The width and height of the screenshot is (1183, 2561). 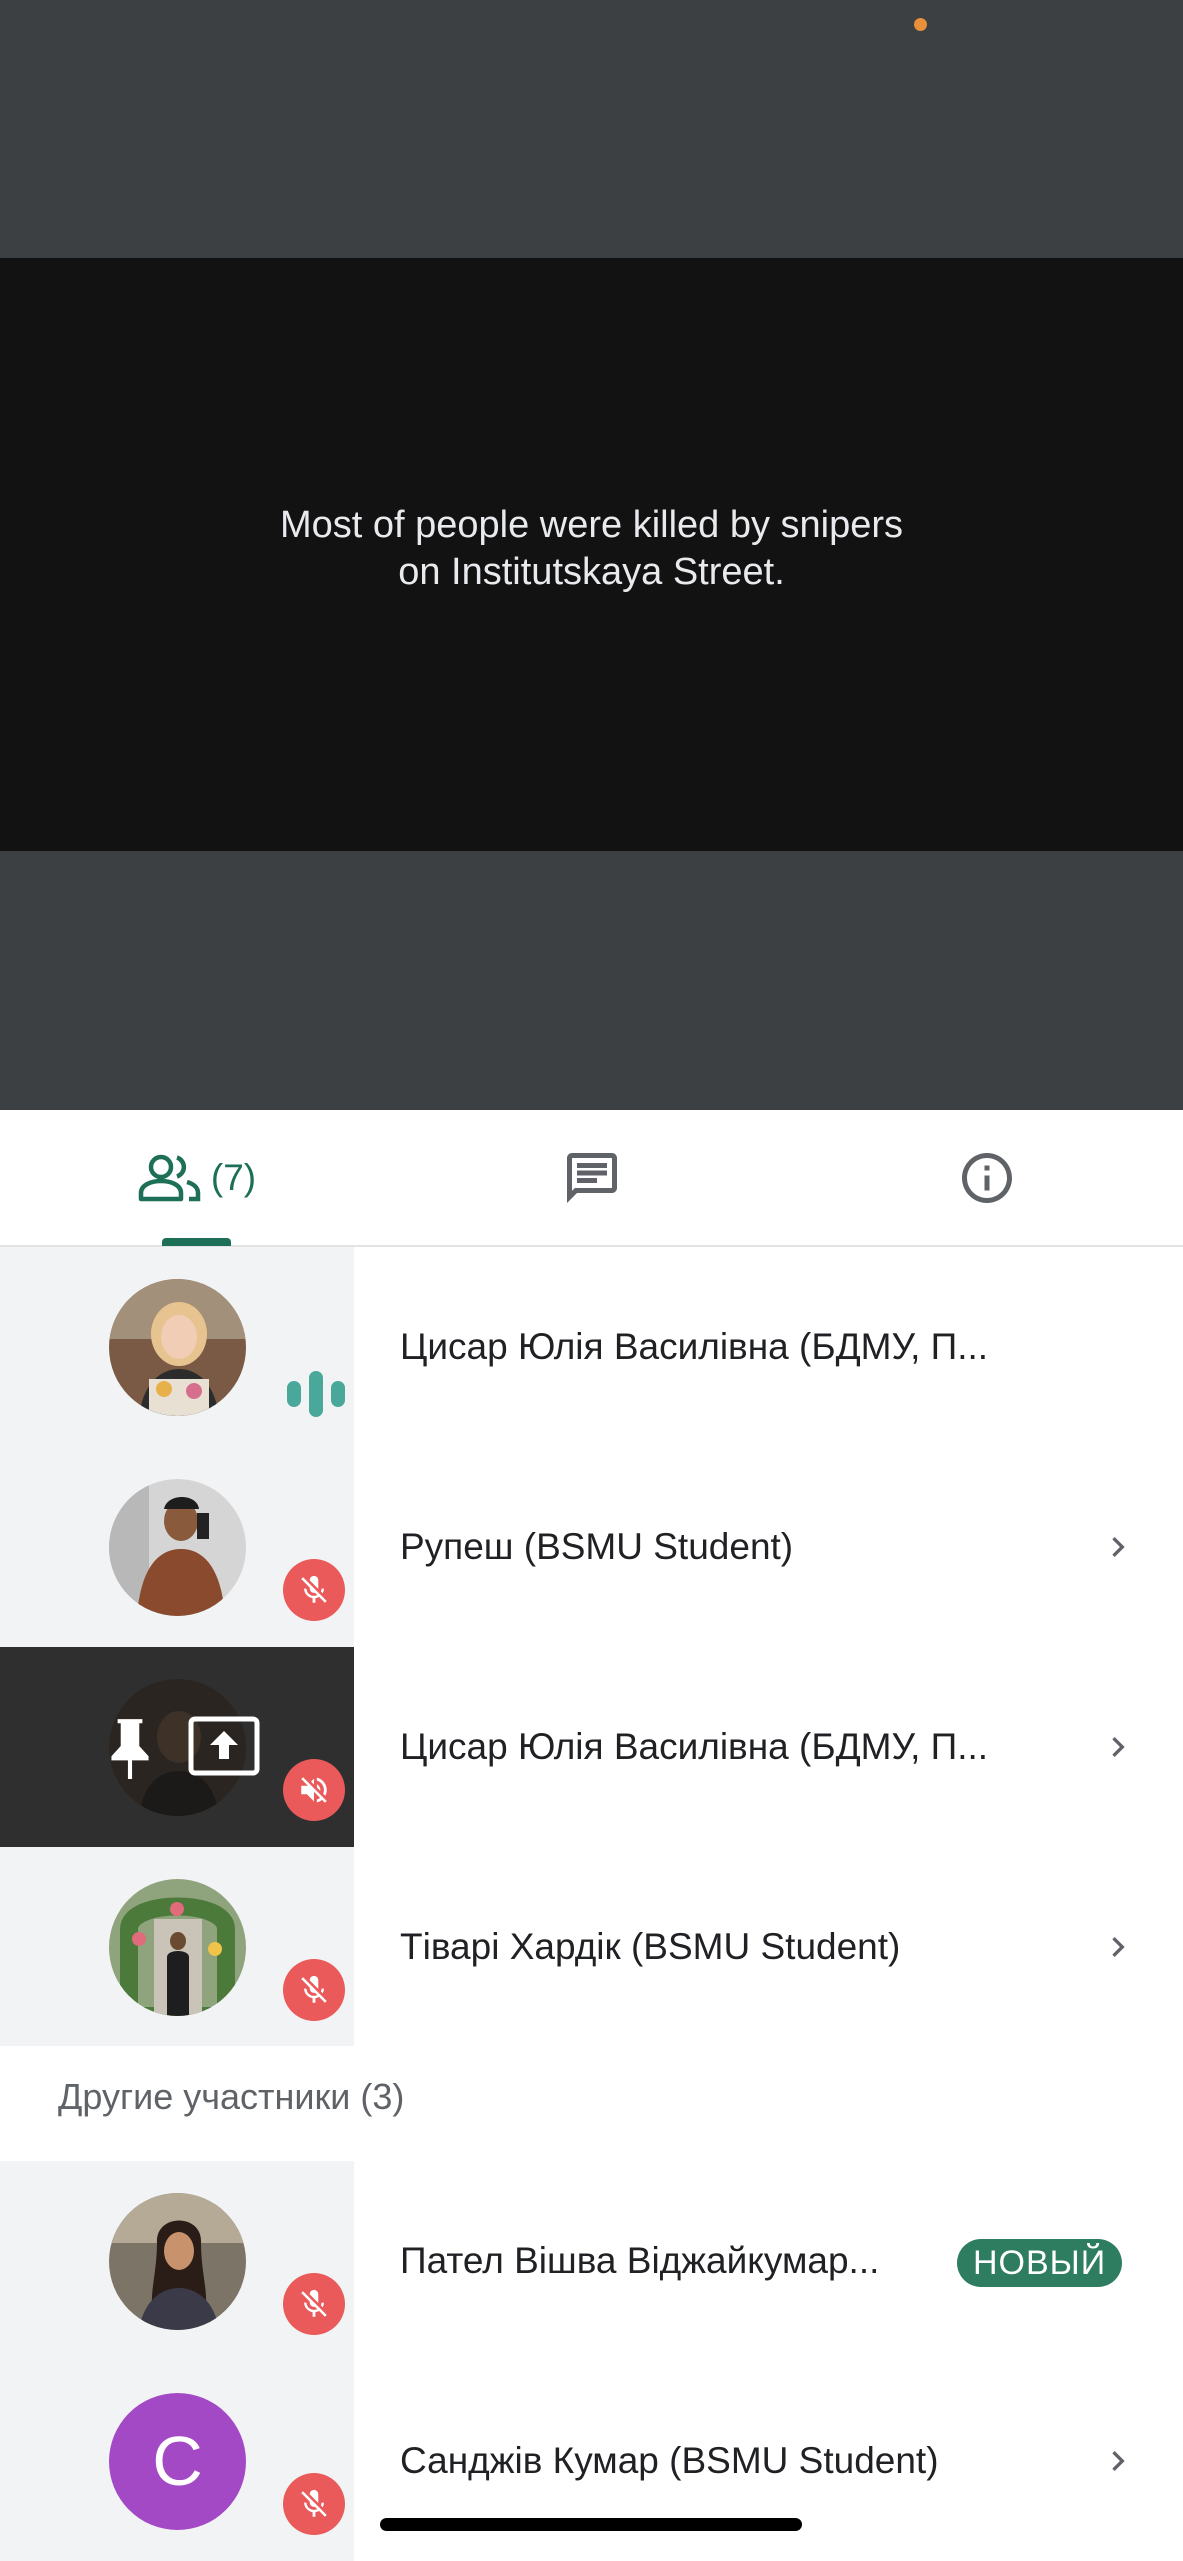 I want to click on other-participants-header: Другие участники (3), so click(x=591, y=2103).